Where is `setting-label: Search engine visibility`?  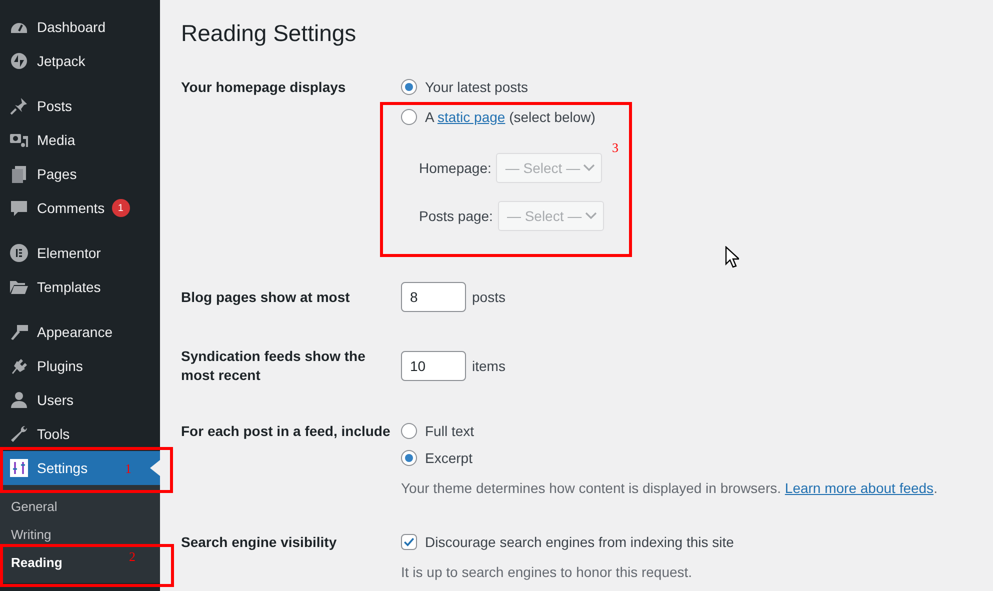
setting-label: Search engine visibility is located at coordinates (259, 542).